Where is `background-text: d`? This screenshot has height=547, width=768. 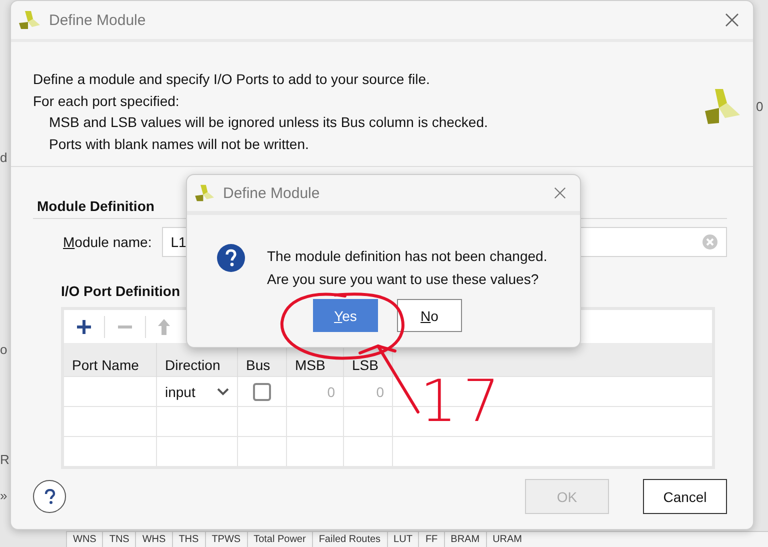 background-text: d is located at coordinates (4, 157).